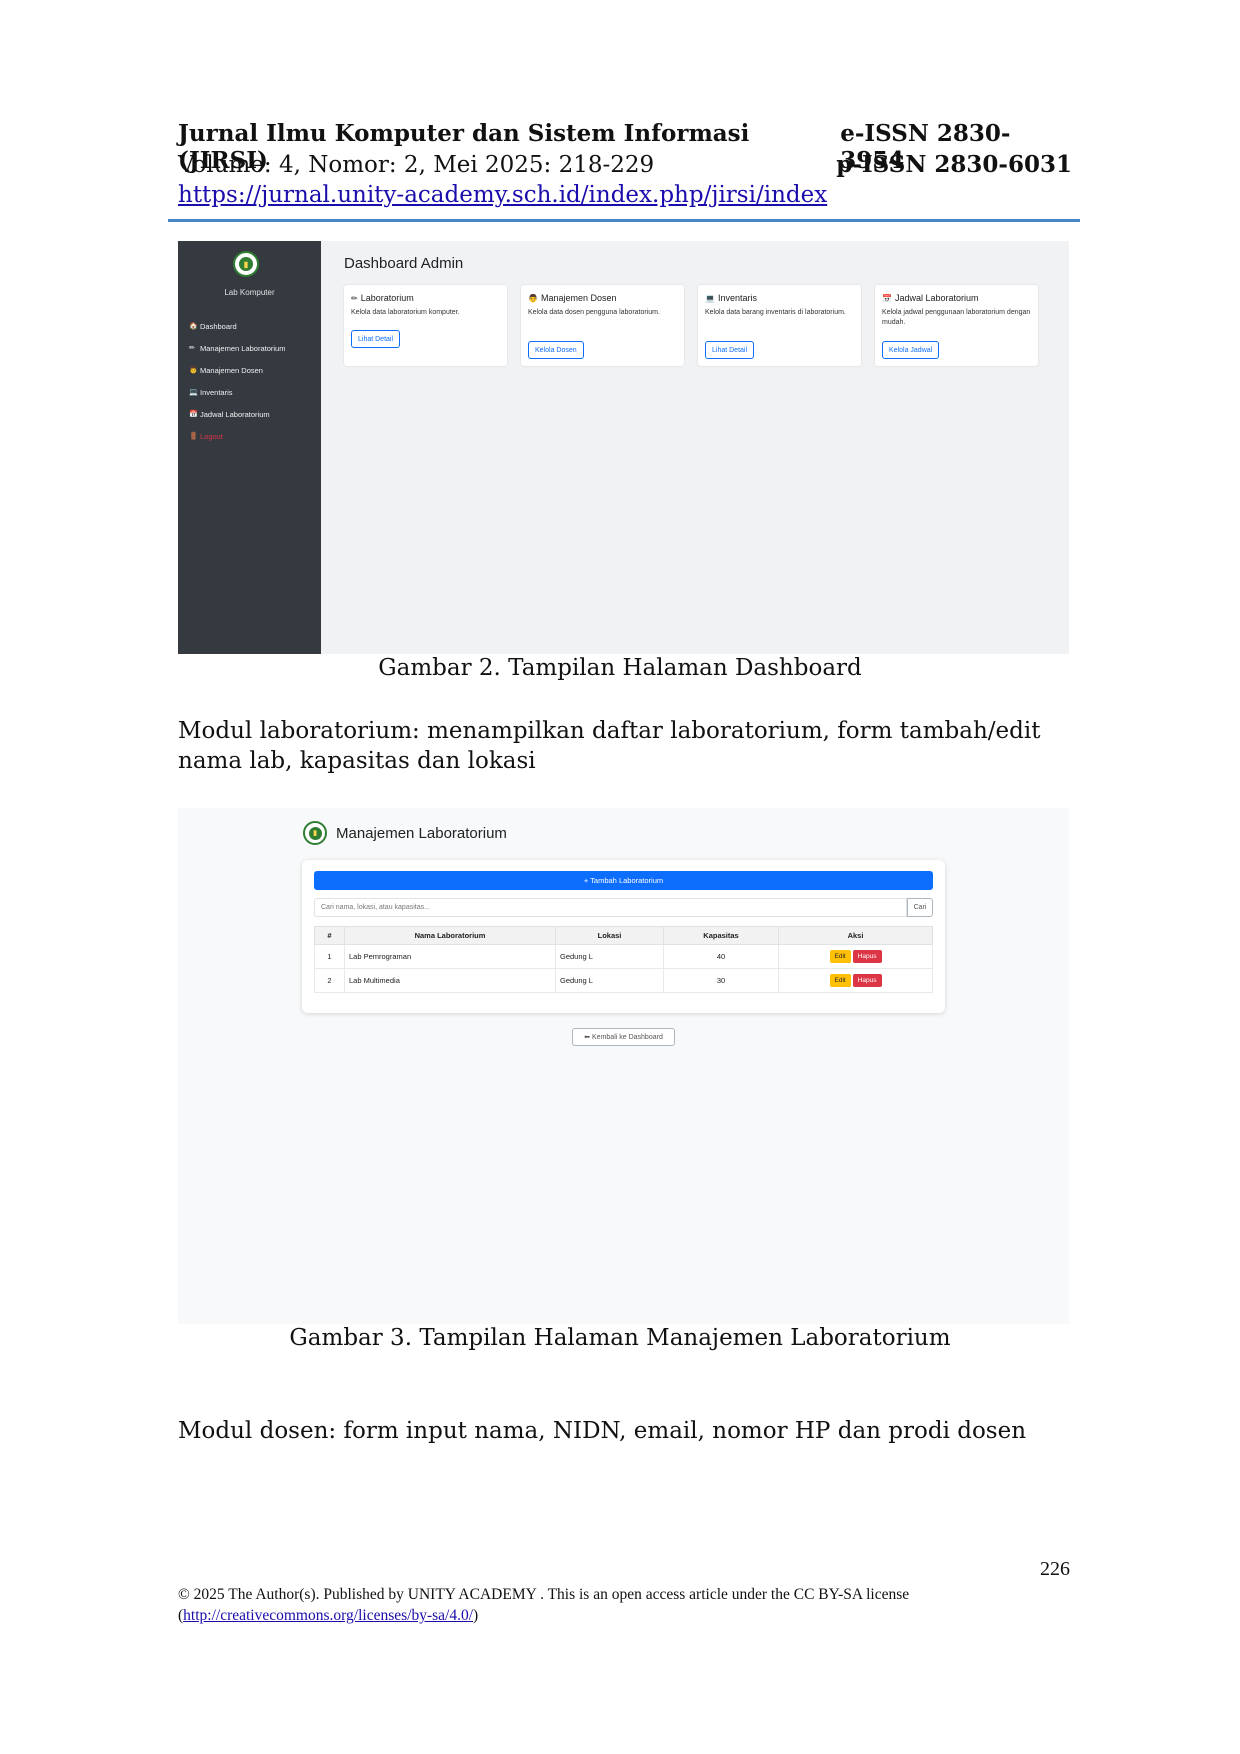 This screenshot has width=1240, height=1754. I want to click on cell-kapasitas: 30, so click(721, 980).